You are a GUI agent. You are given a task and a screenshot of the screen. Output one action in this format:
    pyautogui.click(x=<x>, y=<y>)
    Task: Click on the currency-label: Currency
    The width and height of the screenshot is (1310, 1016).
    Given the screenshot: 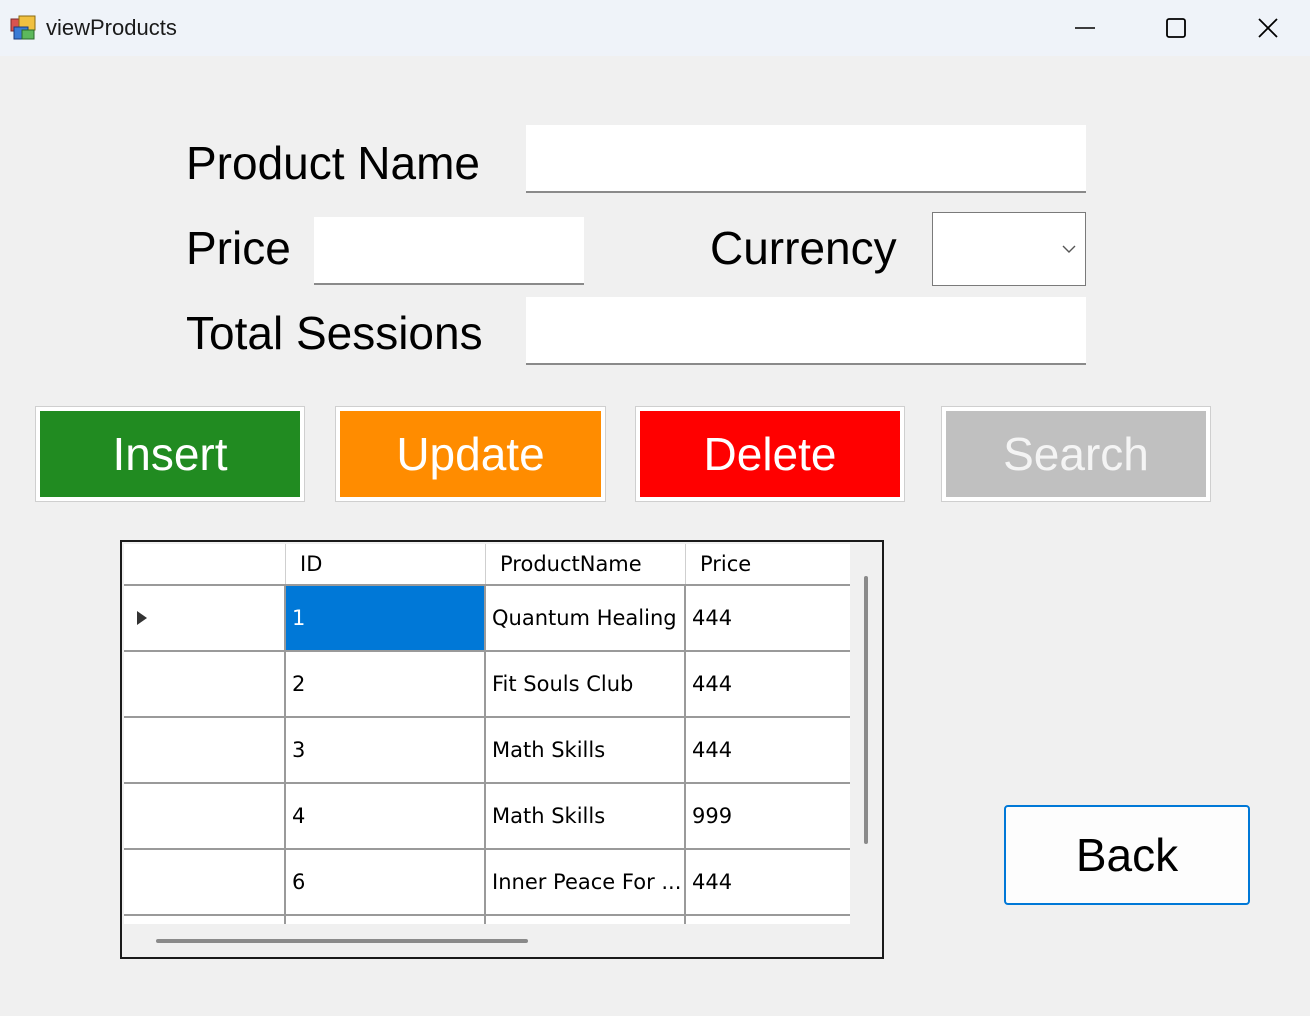 What is the action you would take?
    pyautogui.click(x=803, y=248)
    